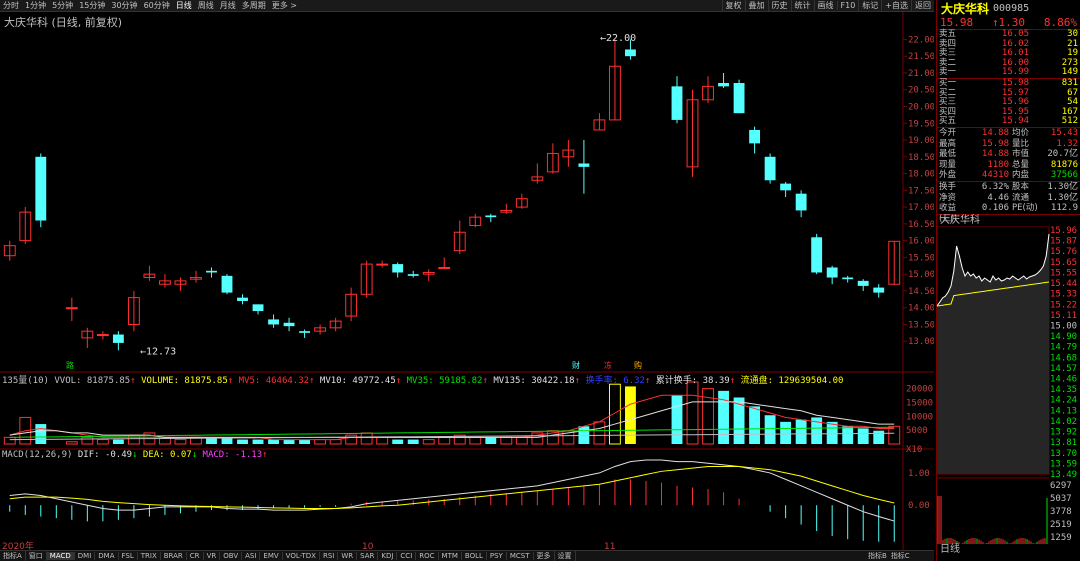 The height and width of the screenshot is (561, 1080). Describe the element at coordinates (1008, 73) in the screenshot. I see `order-book-row: 卖一 15.99 149` at that location.